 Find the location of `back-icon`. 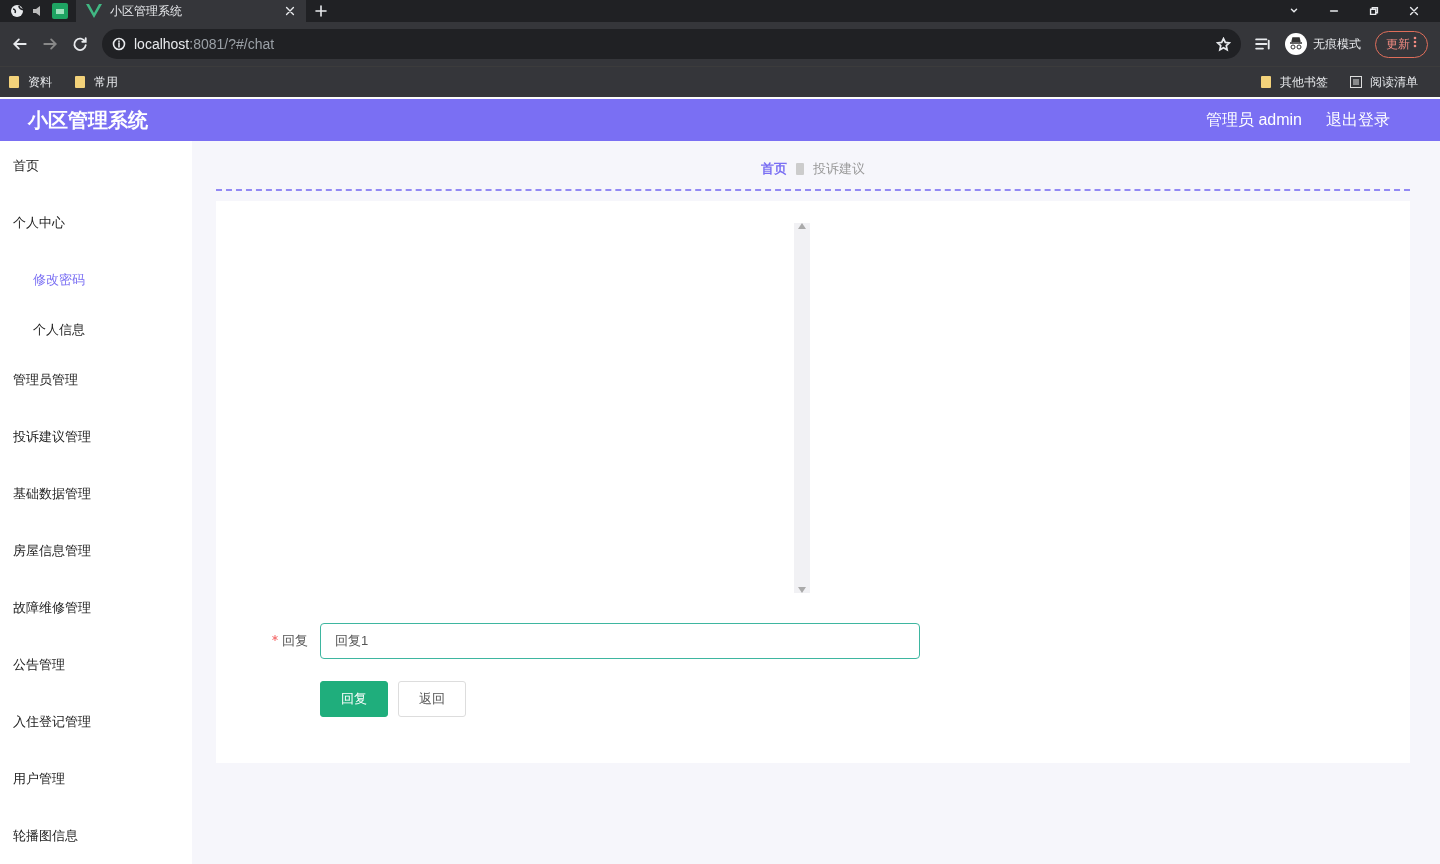

back-icon is located at coordinates (20, 44).